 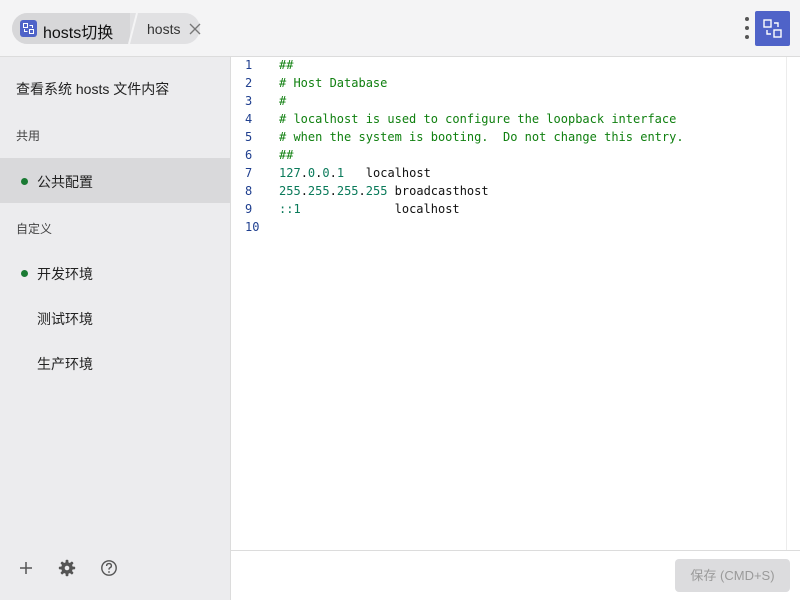 I want to click on line-number: 6, so click(x=249, y=155).